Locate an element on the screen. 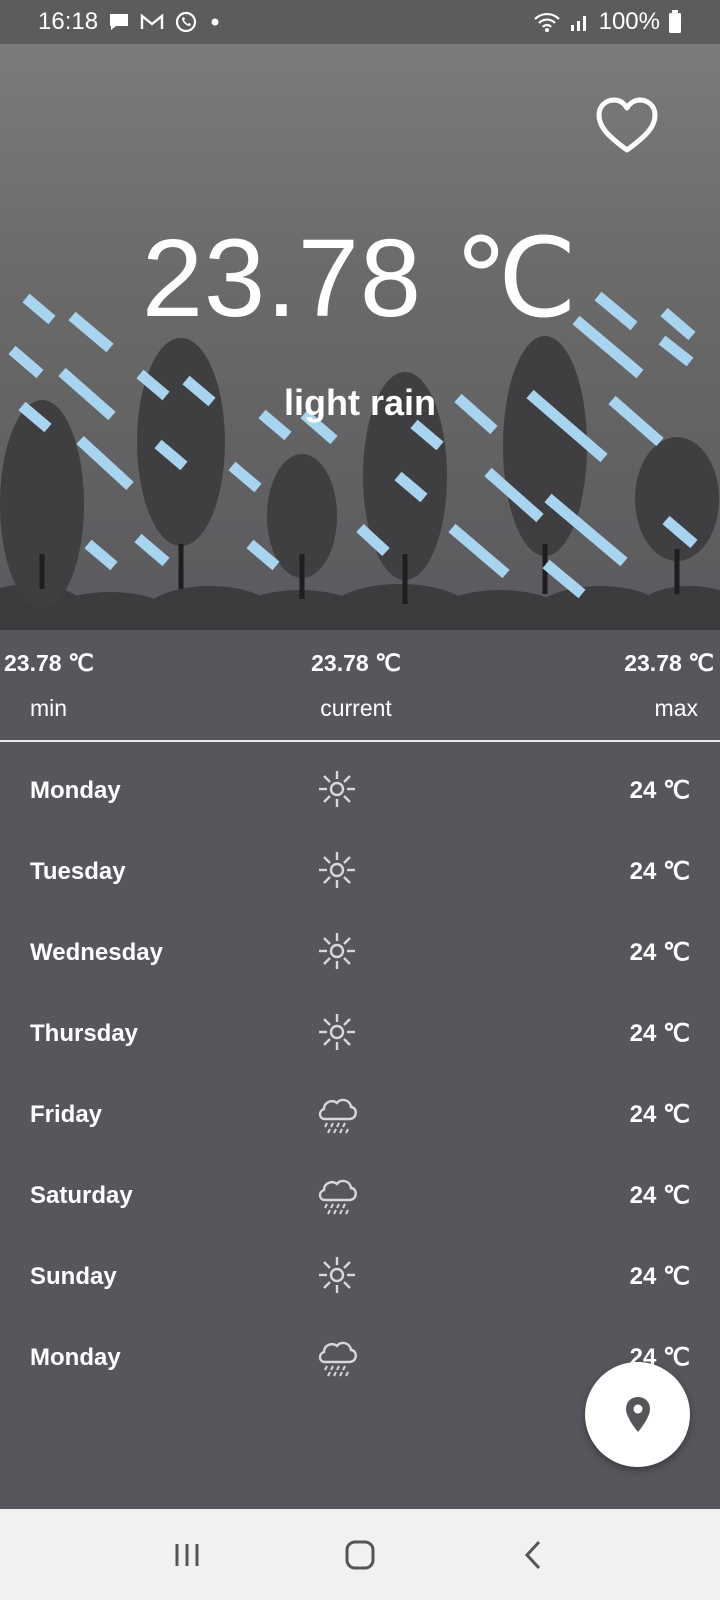 The height and width of the screenshot is (1600, 720). forecast-day: Sunday is located at coordinates (73, 1276).